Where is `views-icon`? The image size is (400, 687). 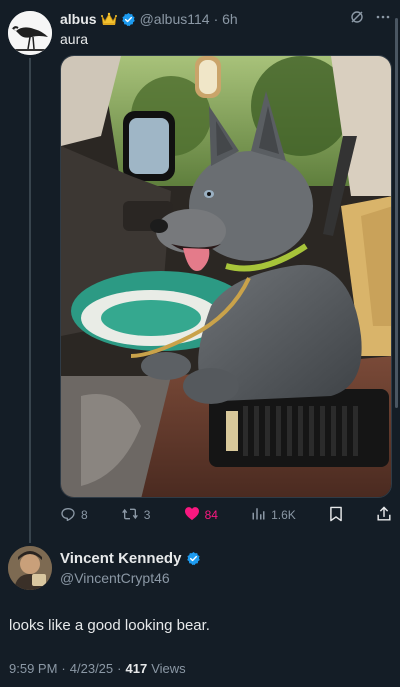 views-icon is located at coordinates (258, 515).